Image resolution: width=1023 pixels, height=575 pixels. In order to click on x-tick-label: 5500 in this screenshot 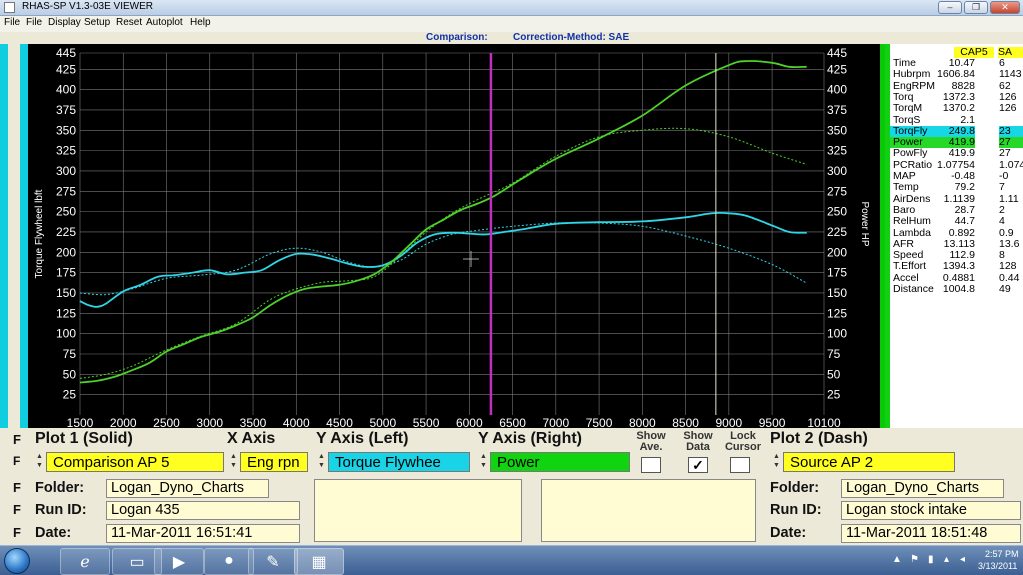, I will do `click(426, 422)`.